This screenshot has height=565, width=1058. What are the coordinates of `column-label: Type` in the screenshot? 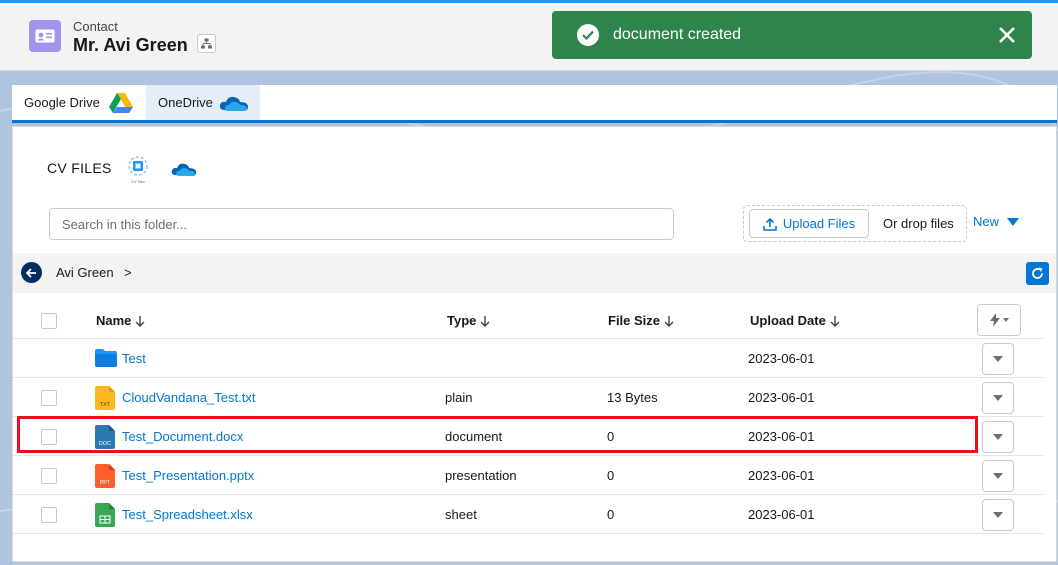 It's located at (462, 320).